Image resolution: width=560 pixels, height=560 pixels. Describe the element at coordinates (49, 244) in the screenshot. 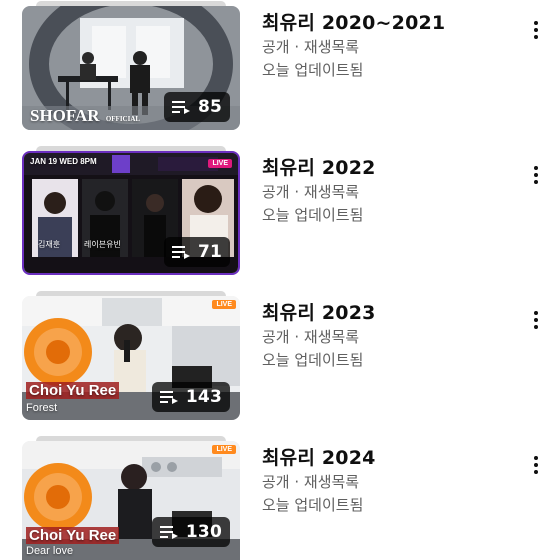

I see `performer-name: 김재훈` at that location.